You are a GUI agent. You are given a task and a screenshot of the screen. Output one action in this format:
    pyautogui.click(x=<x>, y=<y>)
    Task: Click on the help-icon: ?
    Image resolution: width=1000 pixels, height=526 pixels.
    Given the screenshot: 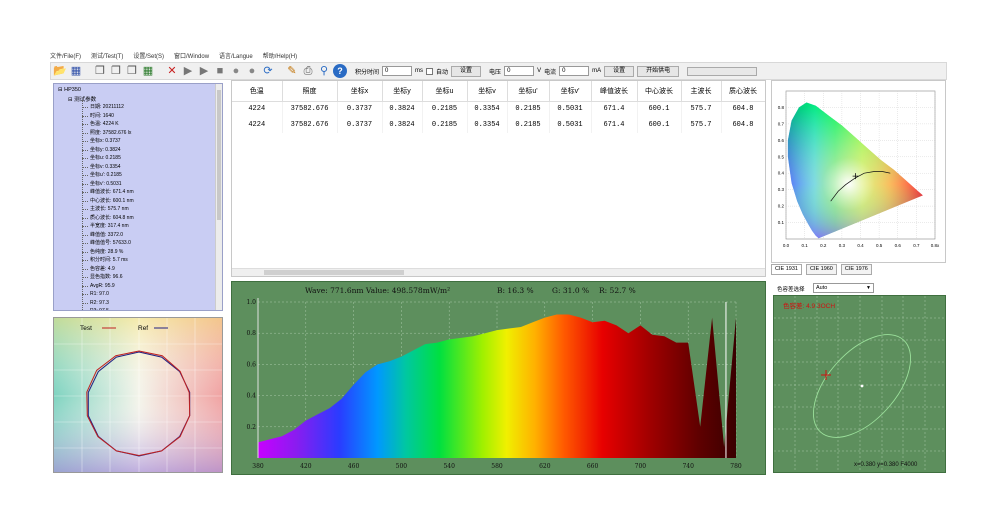 What is the action you would take?
    pyautogui.click(x=340, y=71)
    